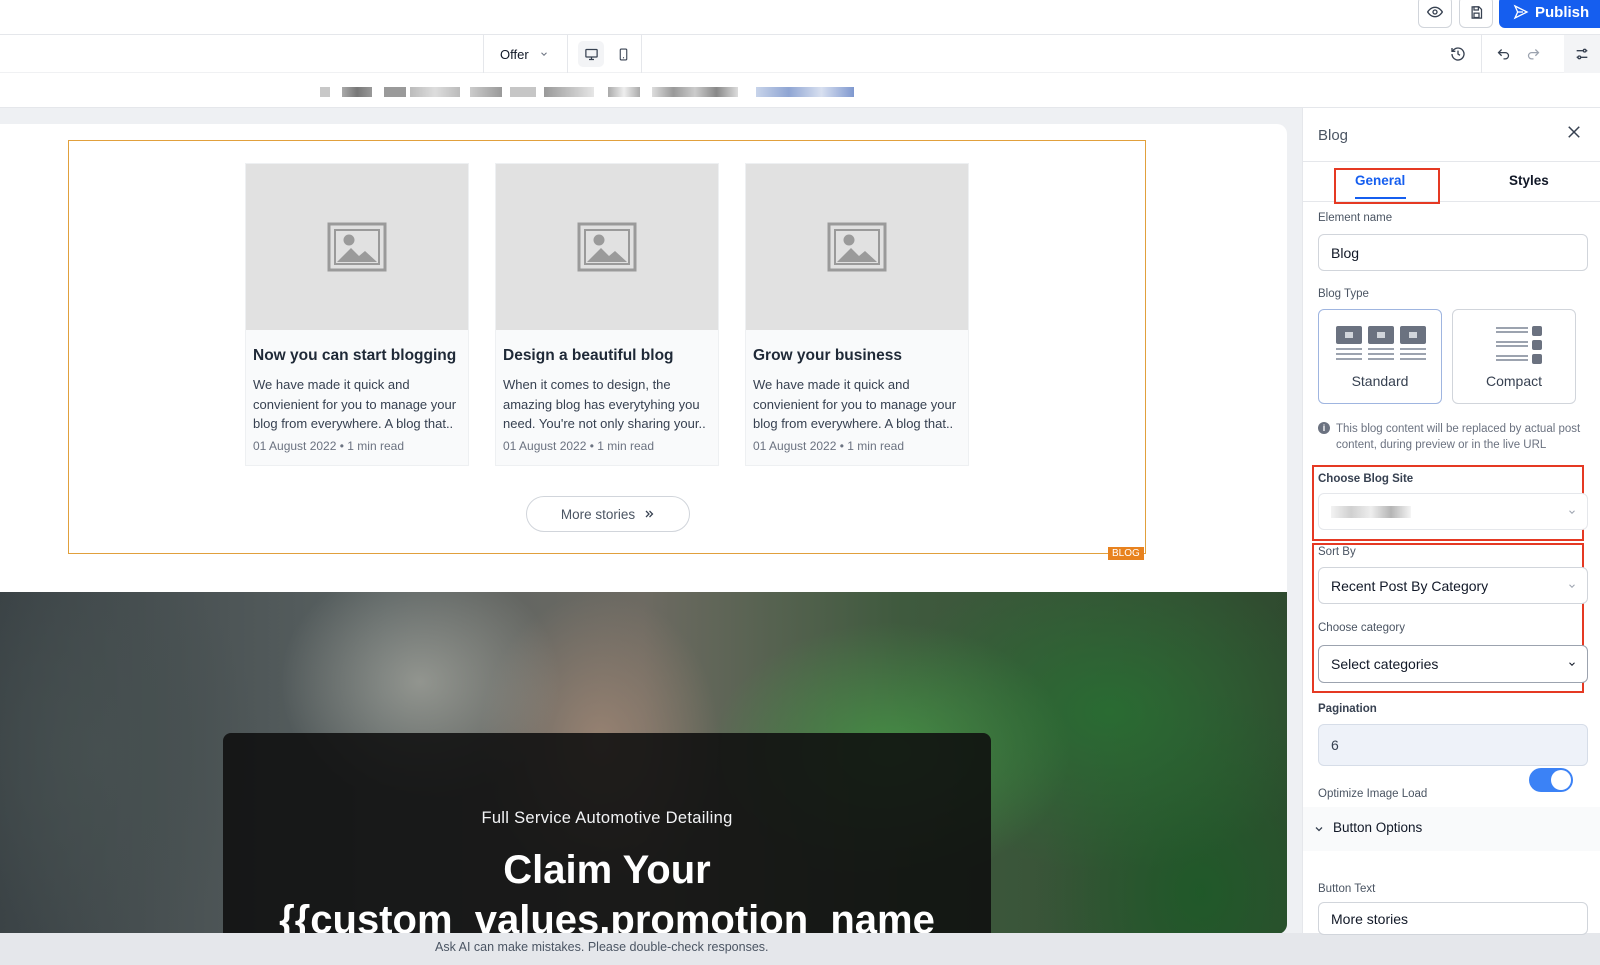 Image resolution: width=1600 pixels, height=965 pixels. I want to click on sort-by-label: Sort By, so click(1337, 552).